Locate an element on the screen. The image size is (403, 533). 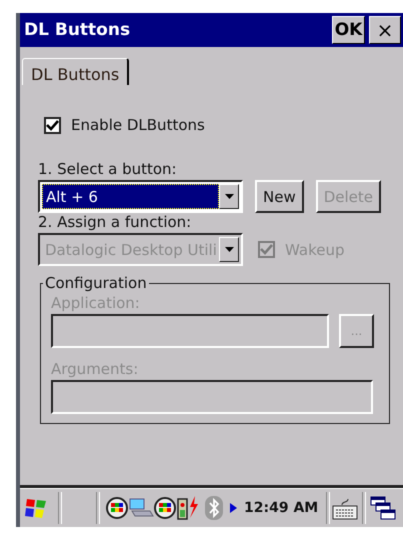
checkbox-label: Enable DLButtons is located at coordinates (138, 125).